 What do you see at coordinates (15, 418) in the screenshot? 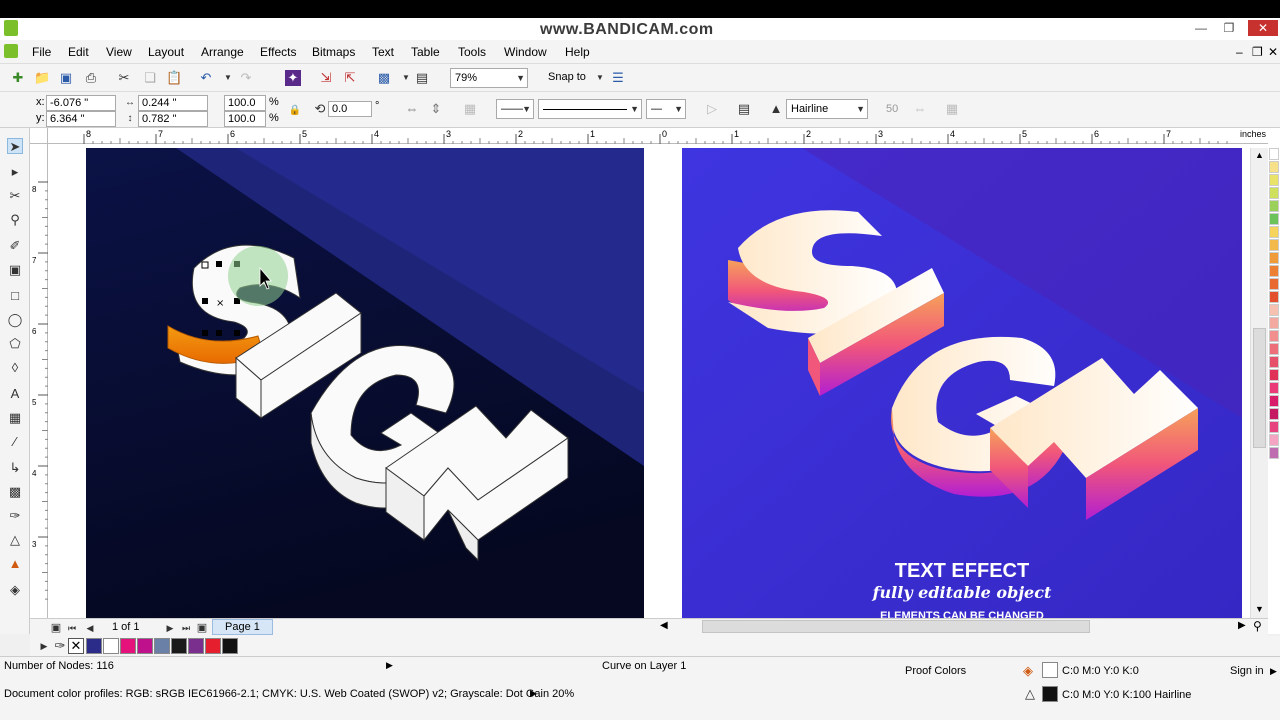
I see `table-tool-icon: ▦` at bounding box center [15, 418].